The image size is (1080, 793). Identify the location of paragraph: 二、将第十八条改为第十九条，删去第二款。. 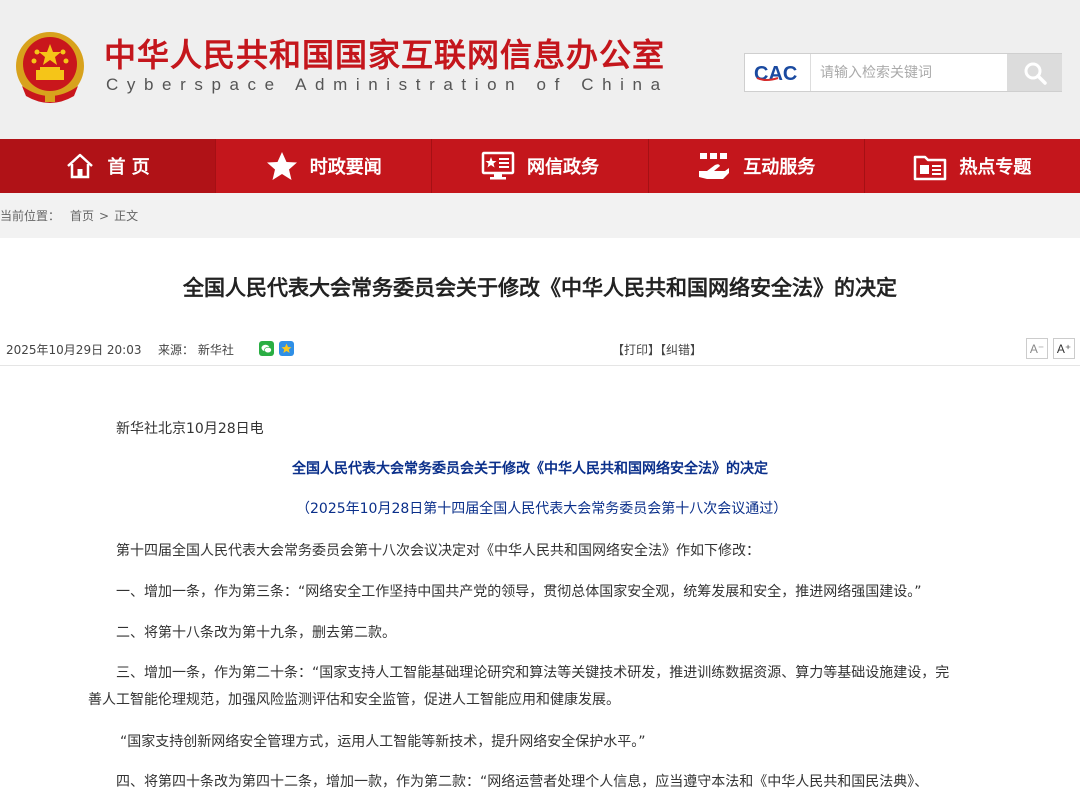
(256, 633).